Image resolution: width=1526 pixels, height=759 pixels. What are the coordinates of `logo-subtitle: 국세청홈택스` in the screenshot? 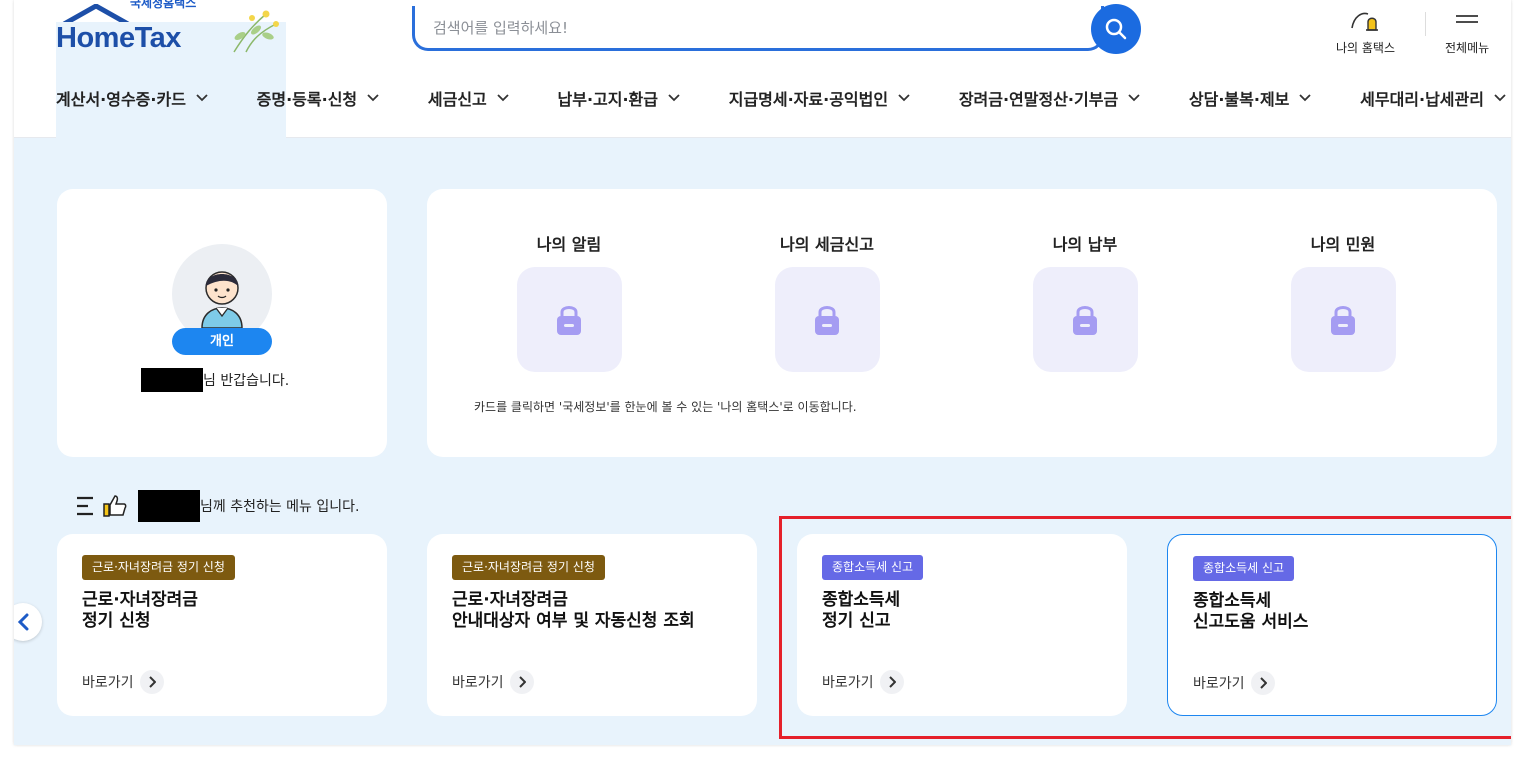 It's located at (163, 5).